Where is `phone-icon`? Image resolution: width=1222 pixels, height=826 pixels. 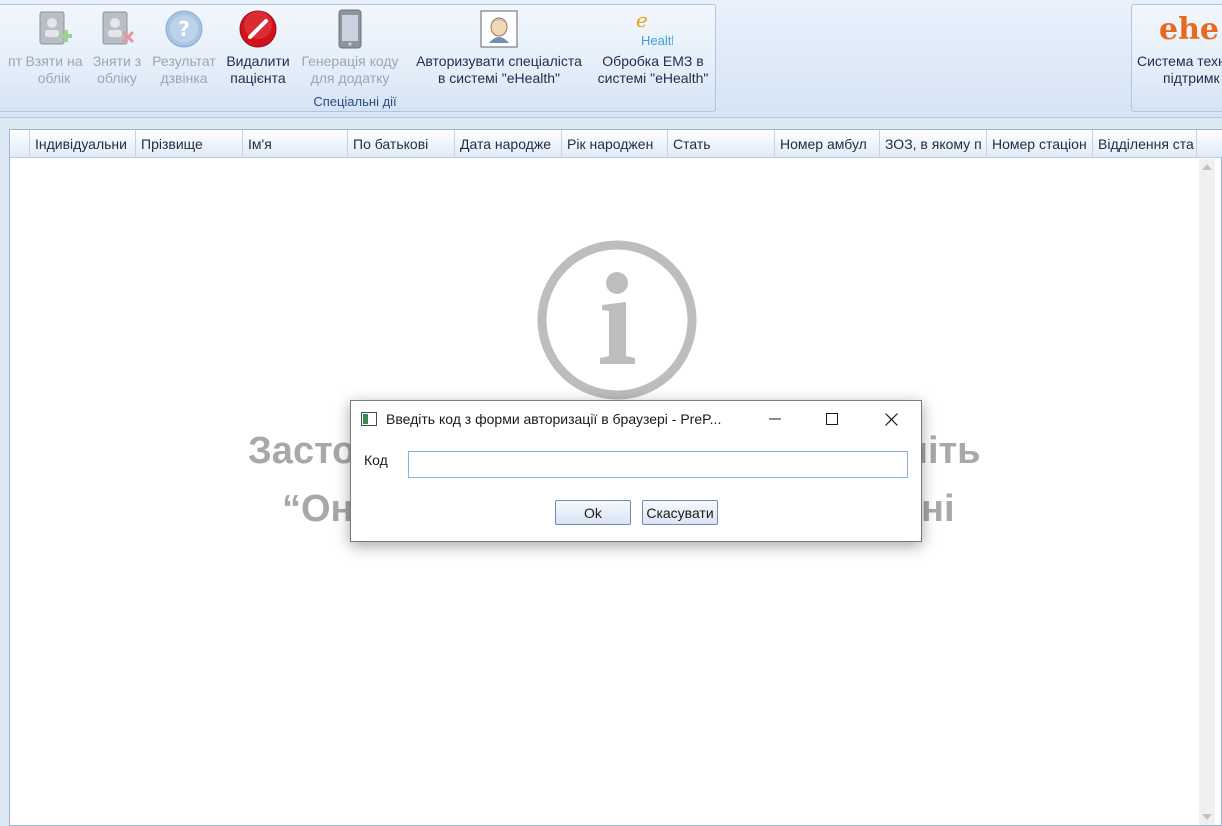 phone-icon is located at coordinates (350, 29).